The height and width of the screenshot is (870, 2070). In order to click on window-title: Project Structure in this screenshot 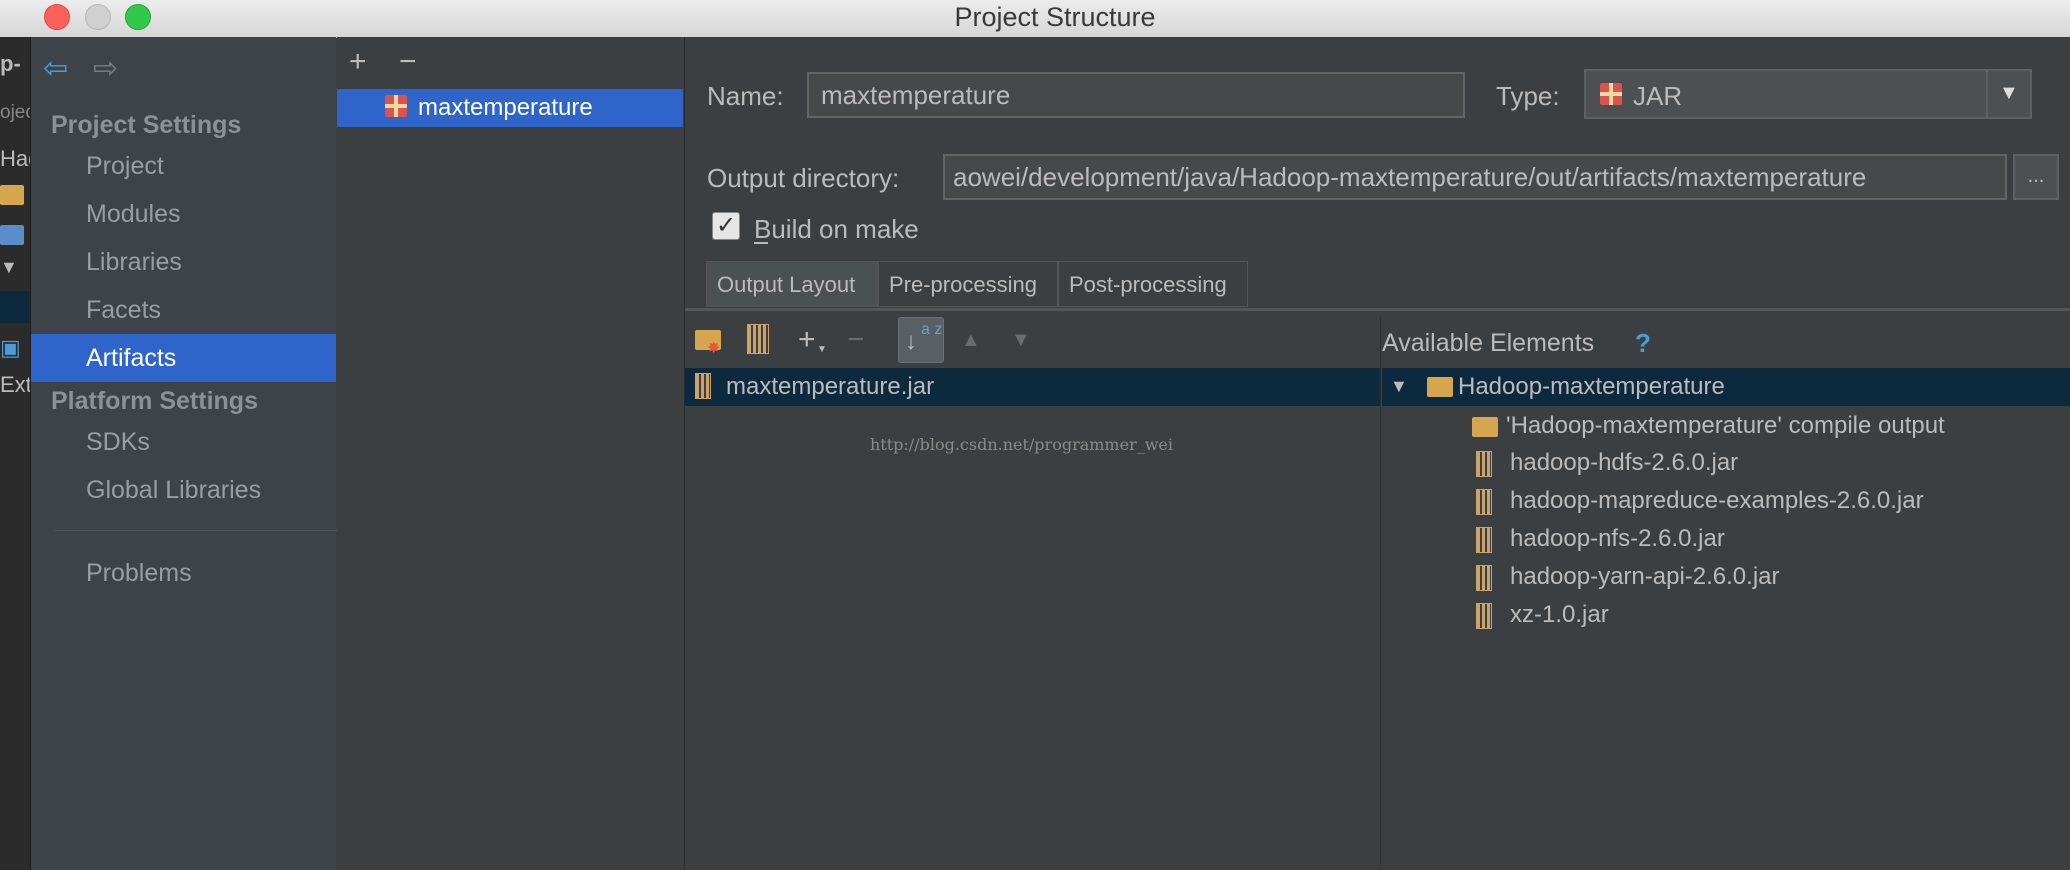, I will do `click(1055, 17)`.